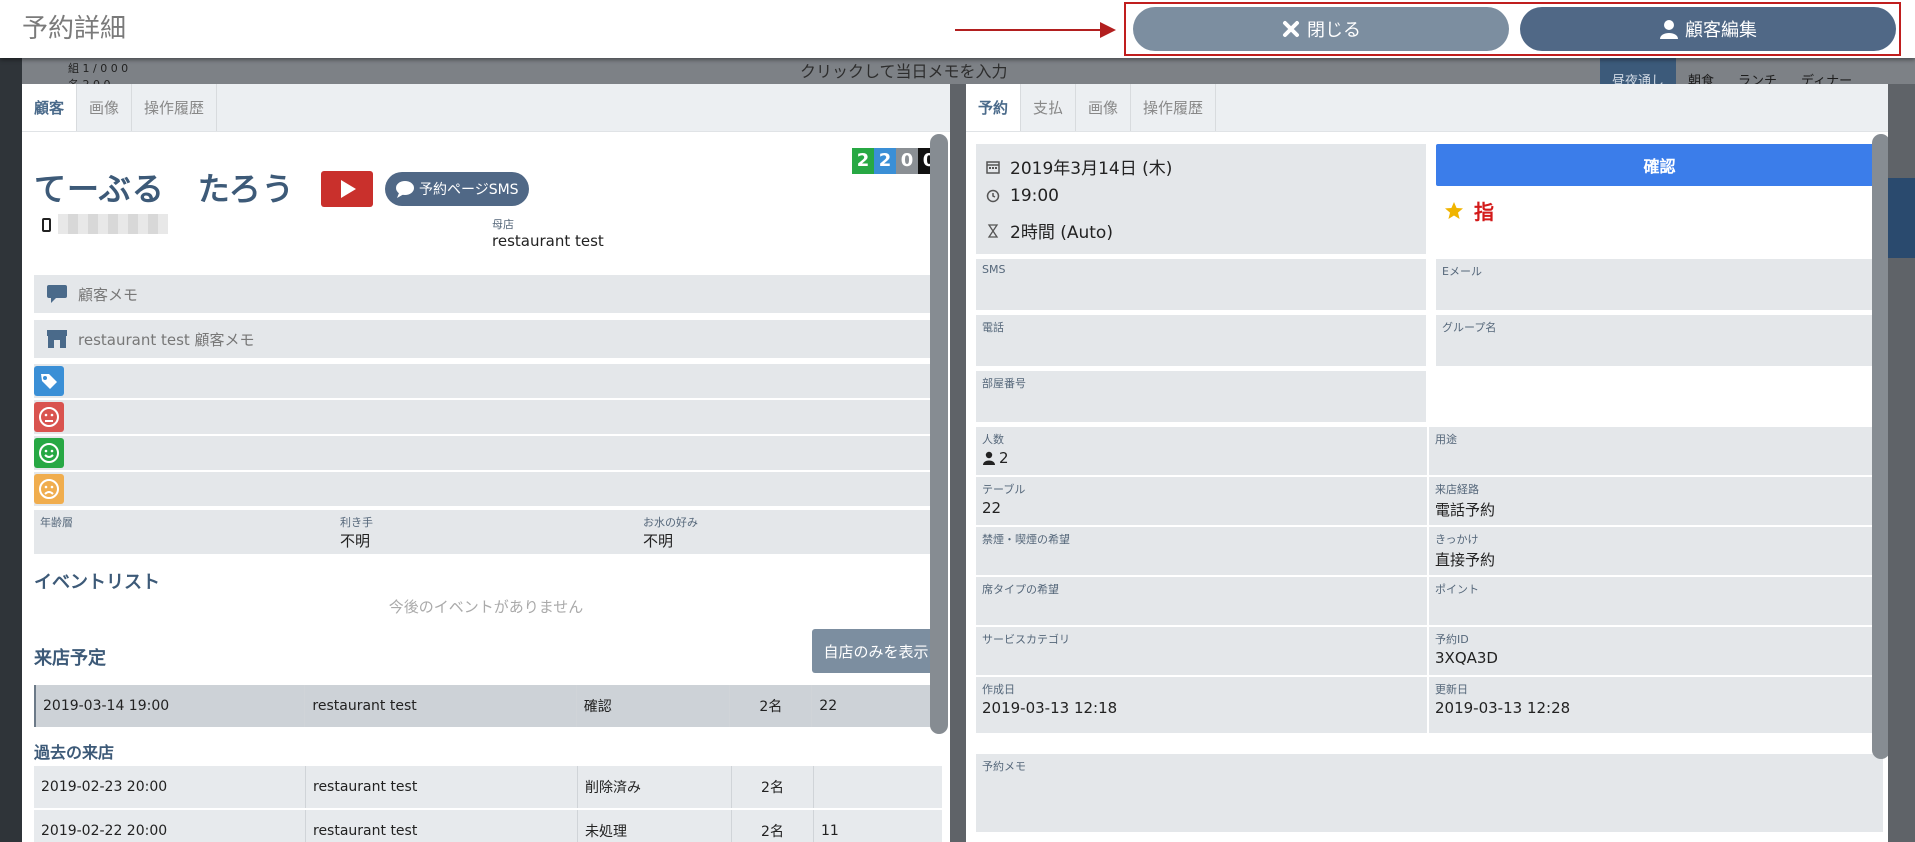 Image resolution: width=1915 pixels, height=842 pixels. I want to click on event-list-title: イベントリスト, so click(97, 582).